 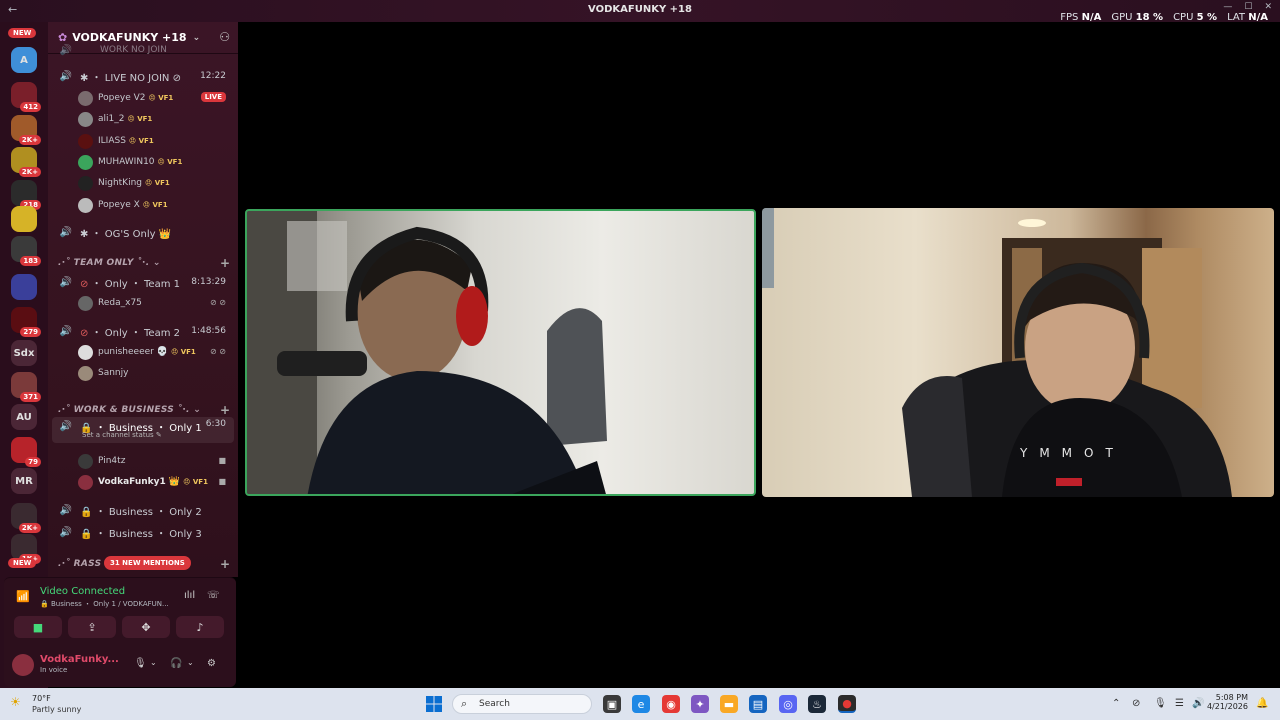 What do you see at coordinates (224, 37) in the screenshot?
I see `invite-people-icon: ⚇` at bounding box center [224, 37].